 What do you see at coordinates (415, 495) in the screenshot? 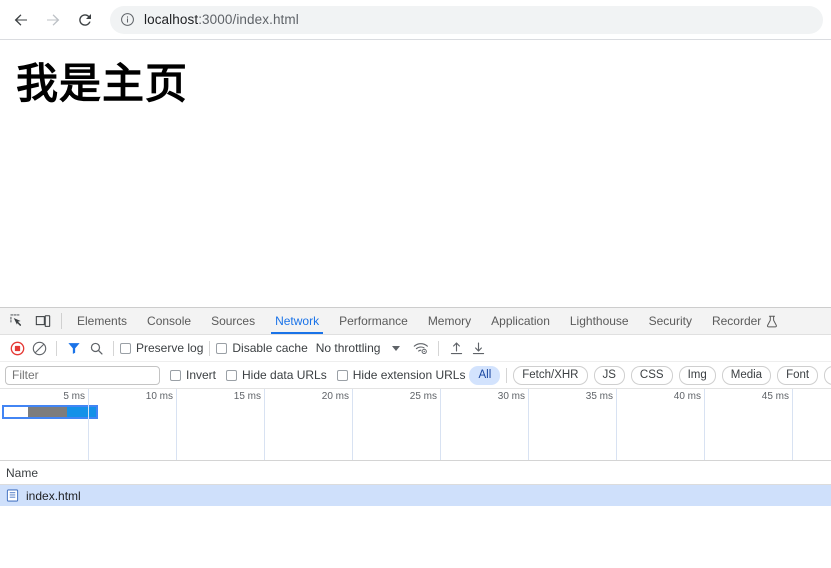
I see `table-row: index.html` at bounding box center [415, 495].